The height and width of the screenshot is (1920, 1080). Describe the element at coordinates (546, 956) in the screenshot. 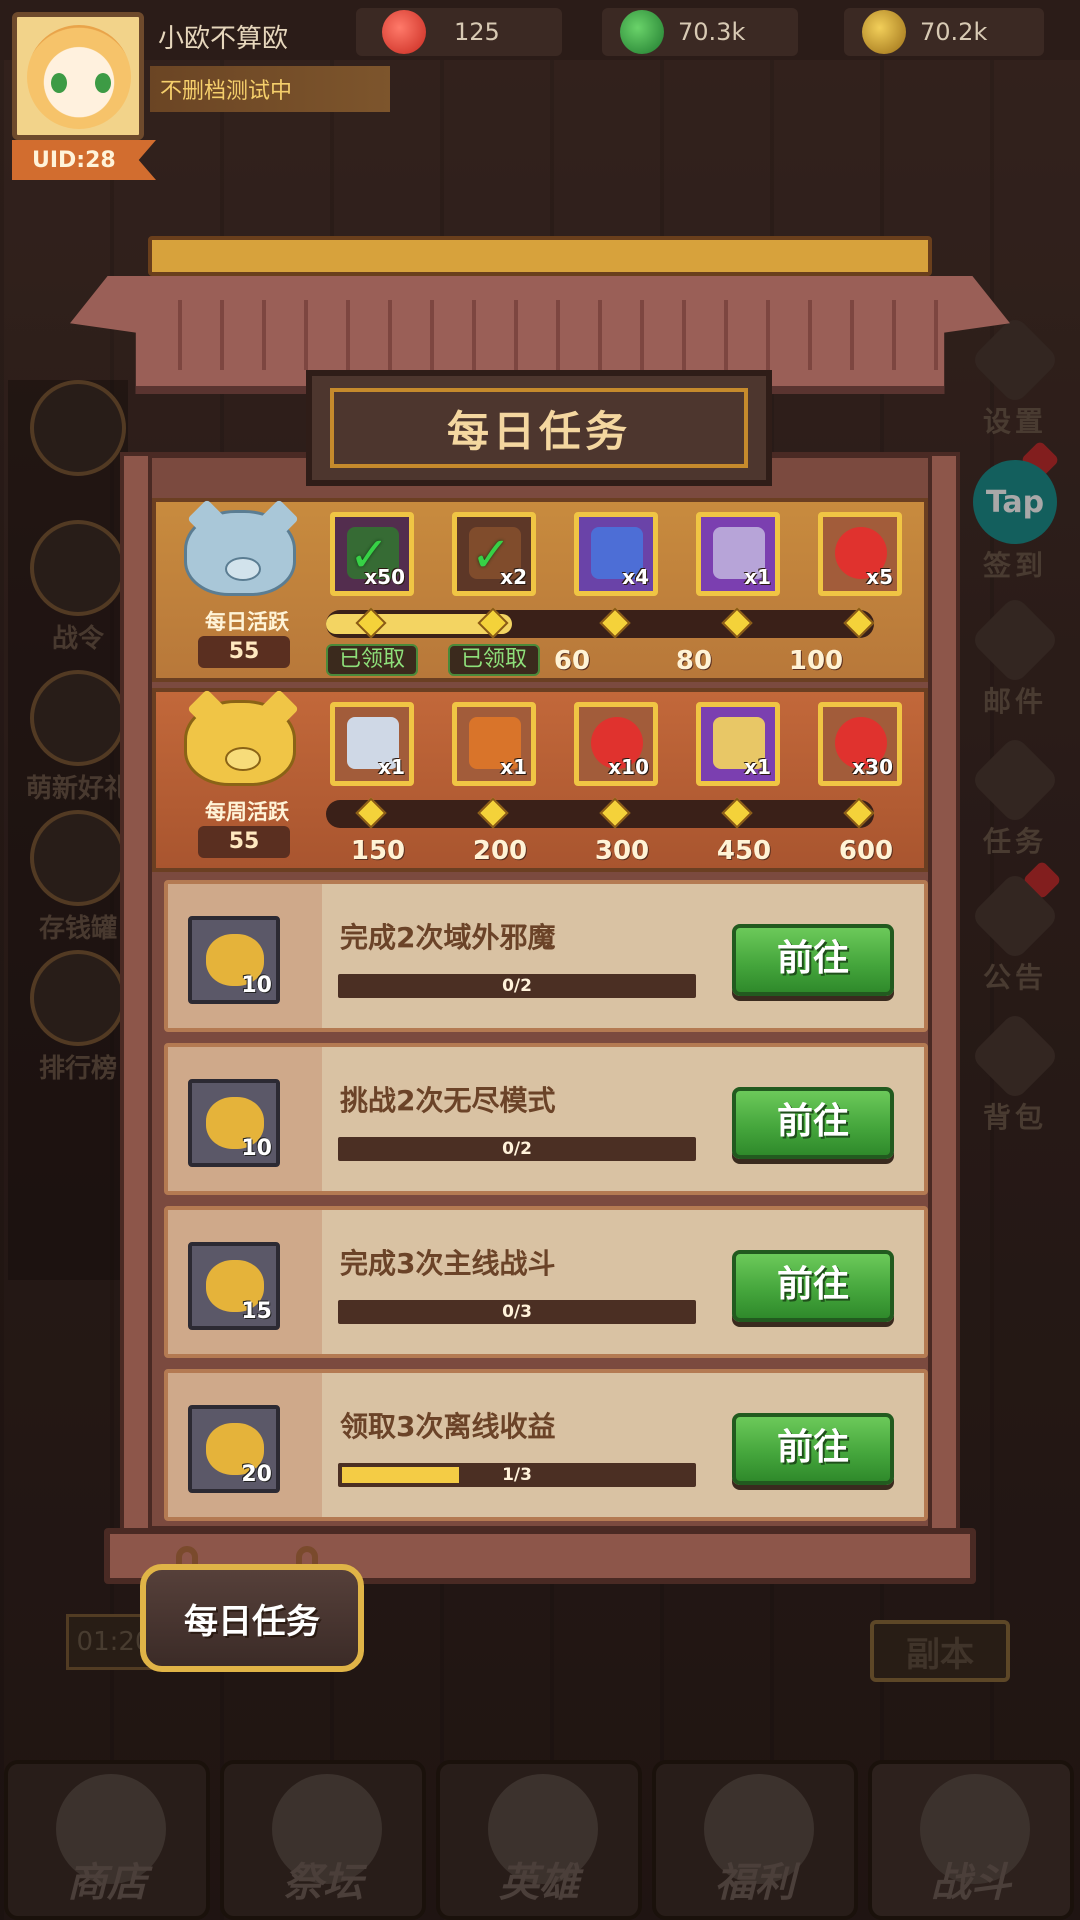

I see `task-row: 10 完成2次域外邪魔 0/2 前往` at that location.